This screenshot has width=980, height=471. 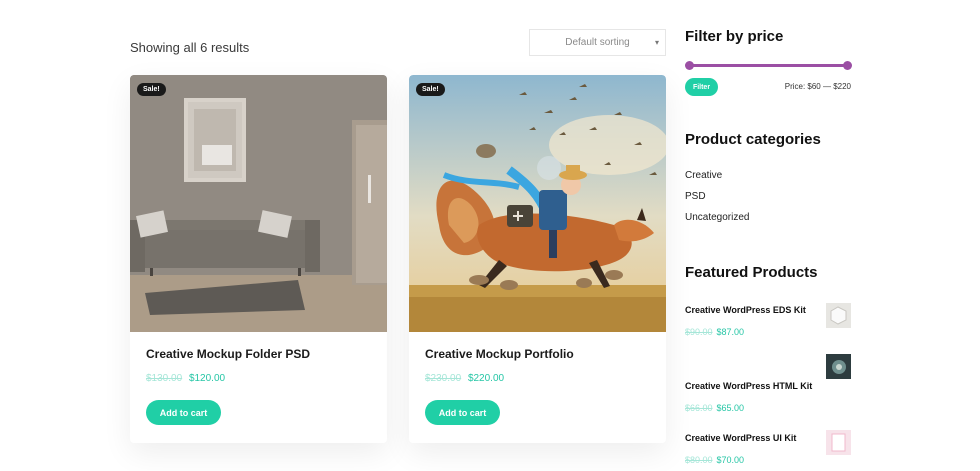 What do you see at coordinates (486, 378) in the screenshot?
I see `sale-price: $220.00` at bounding box center [486, 378].